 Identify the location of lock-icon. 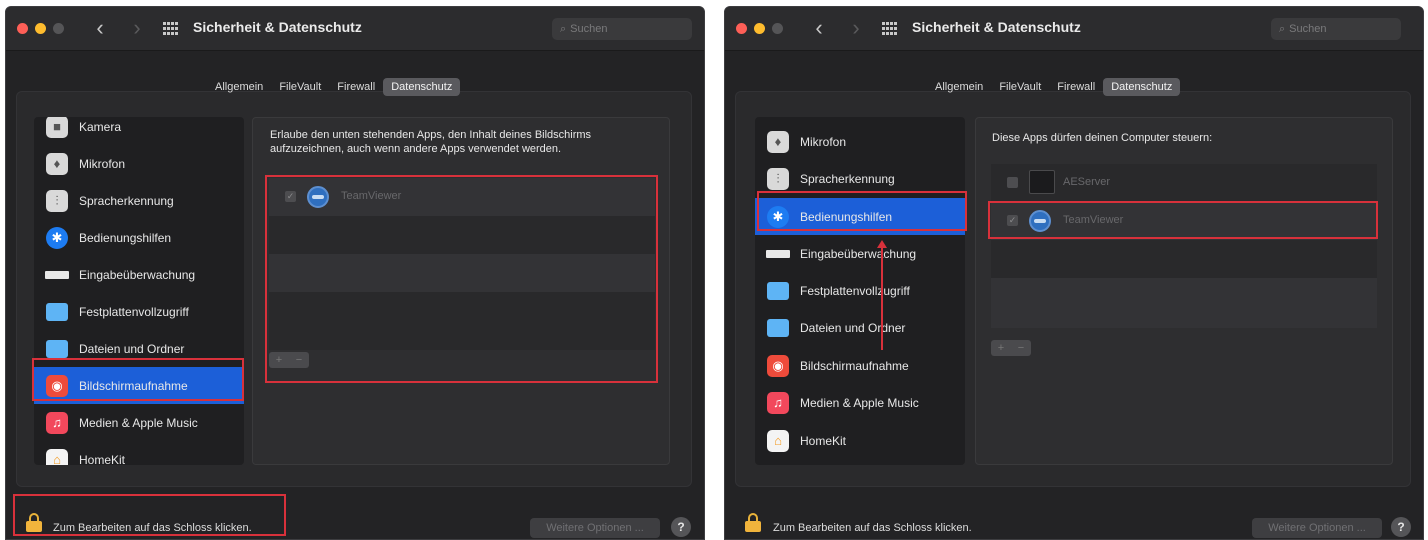
(753, 522).